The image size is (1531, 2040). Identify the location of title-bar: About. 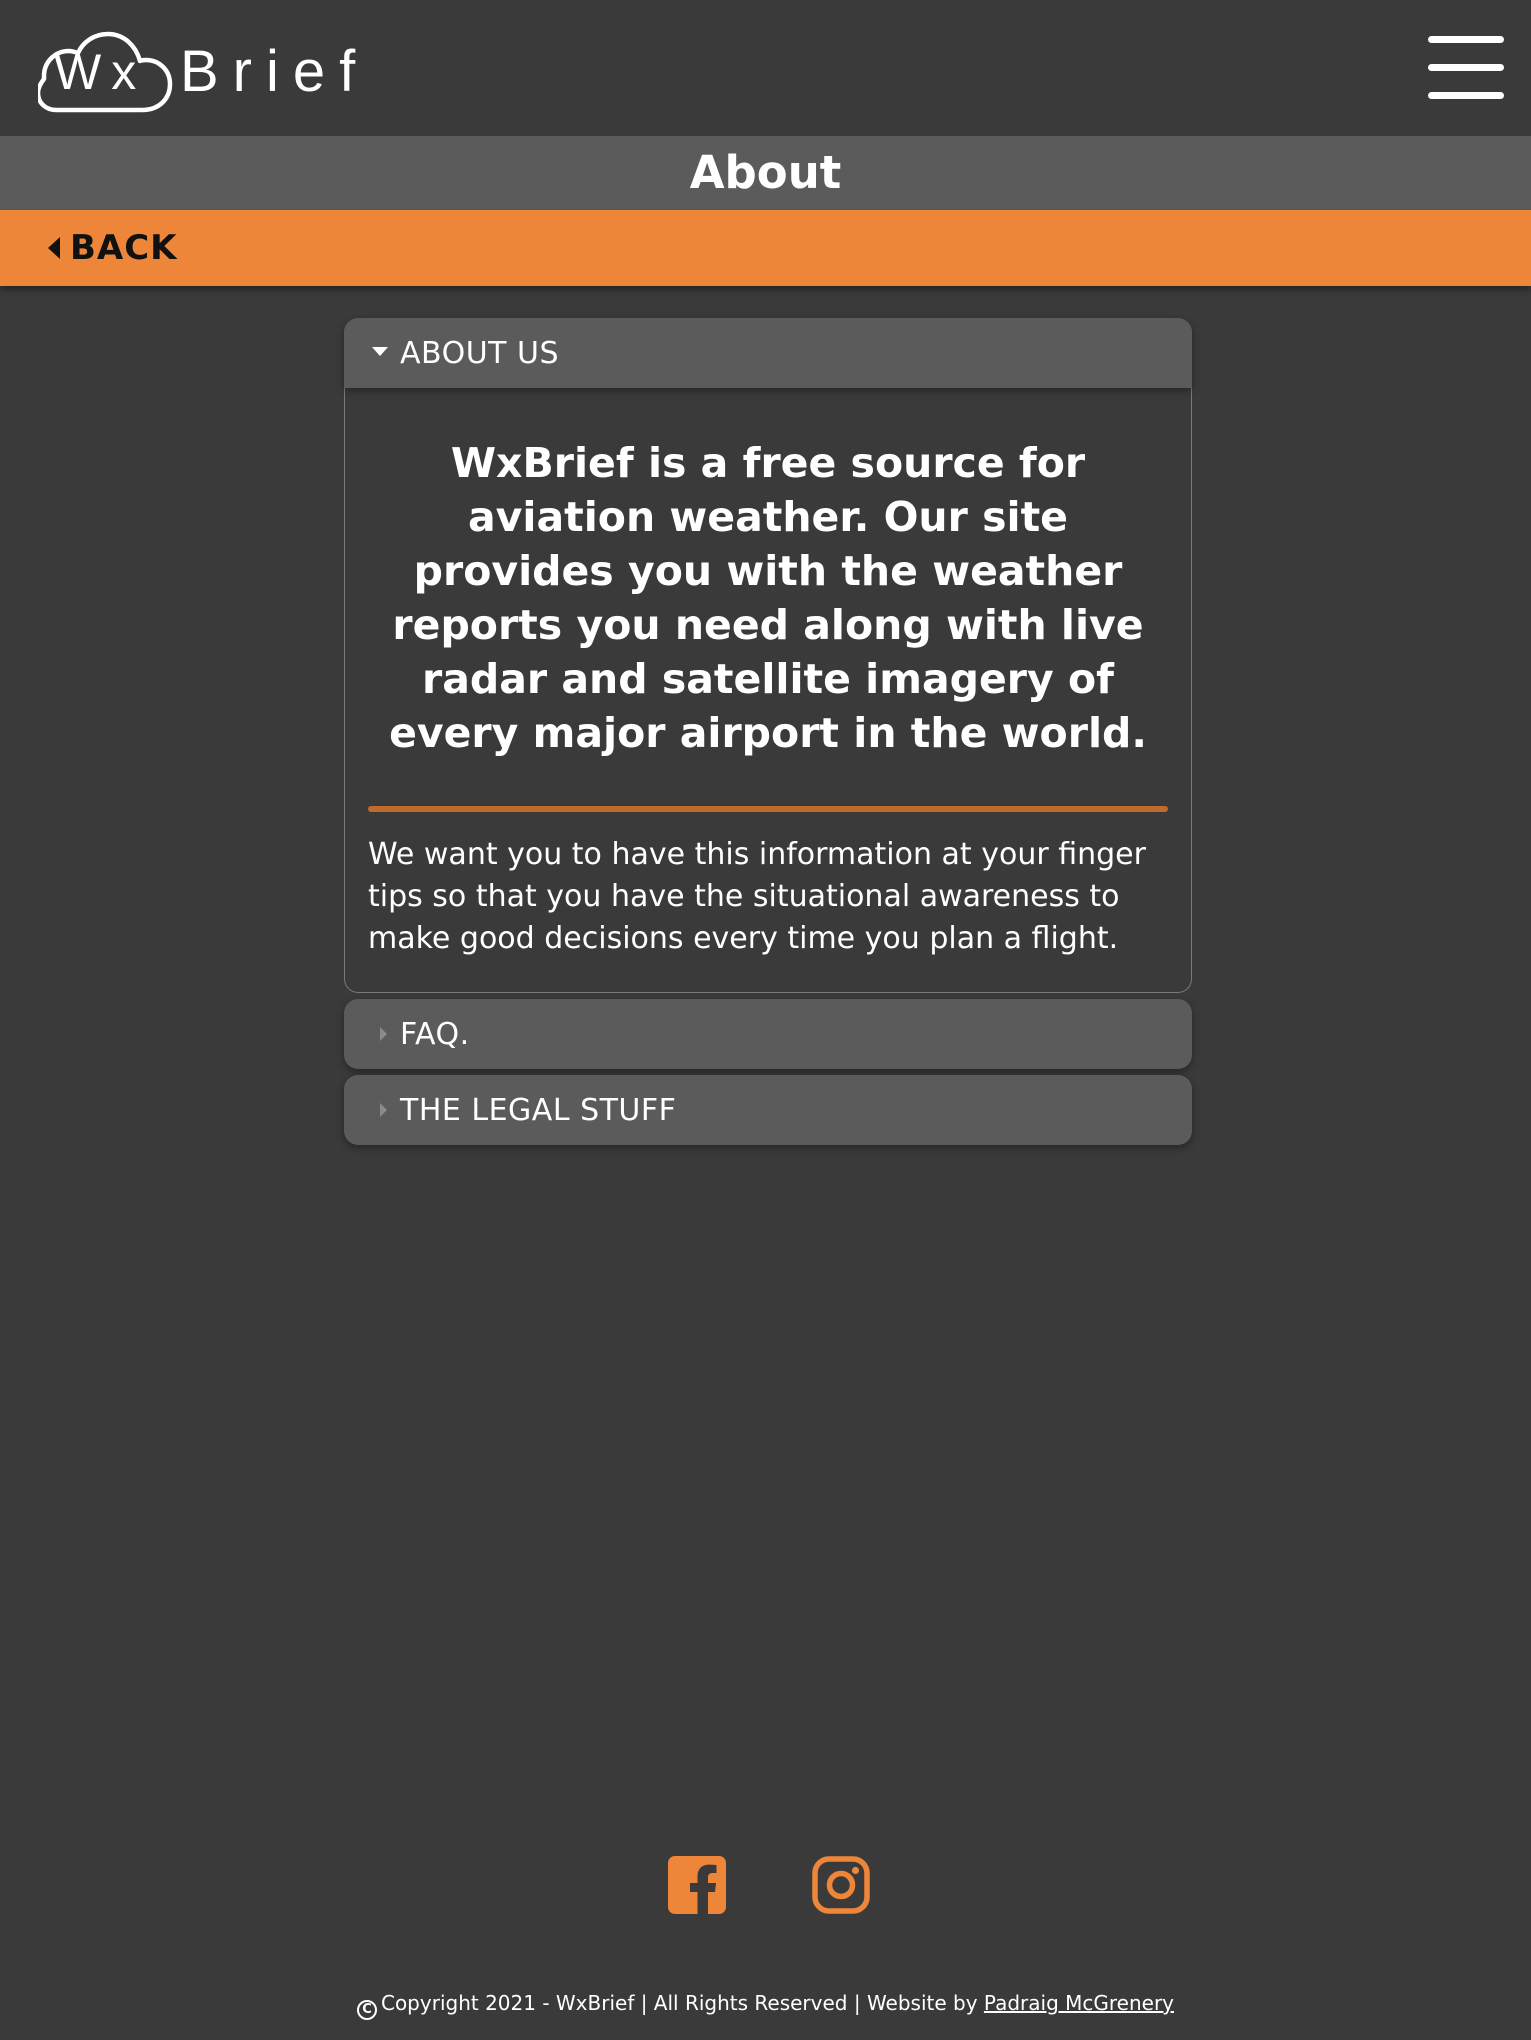
(765, 173).